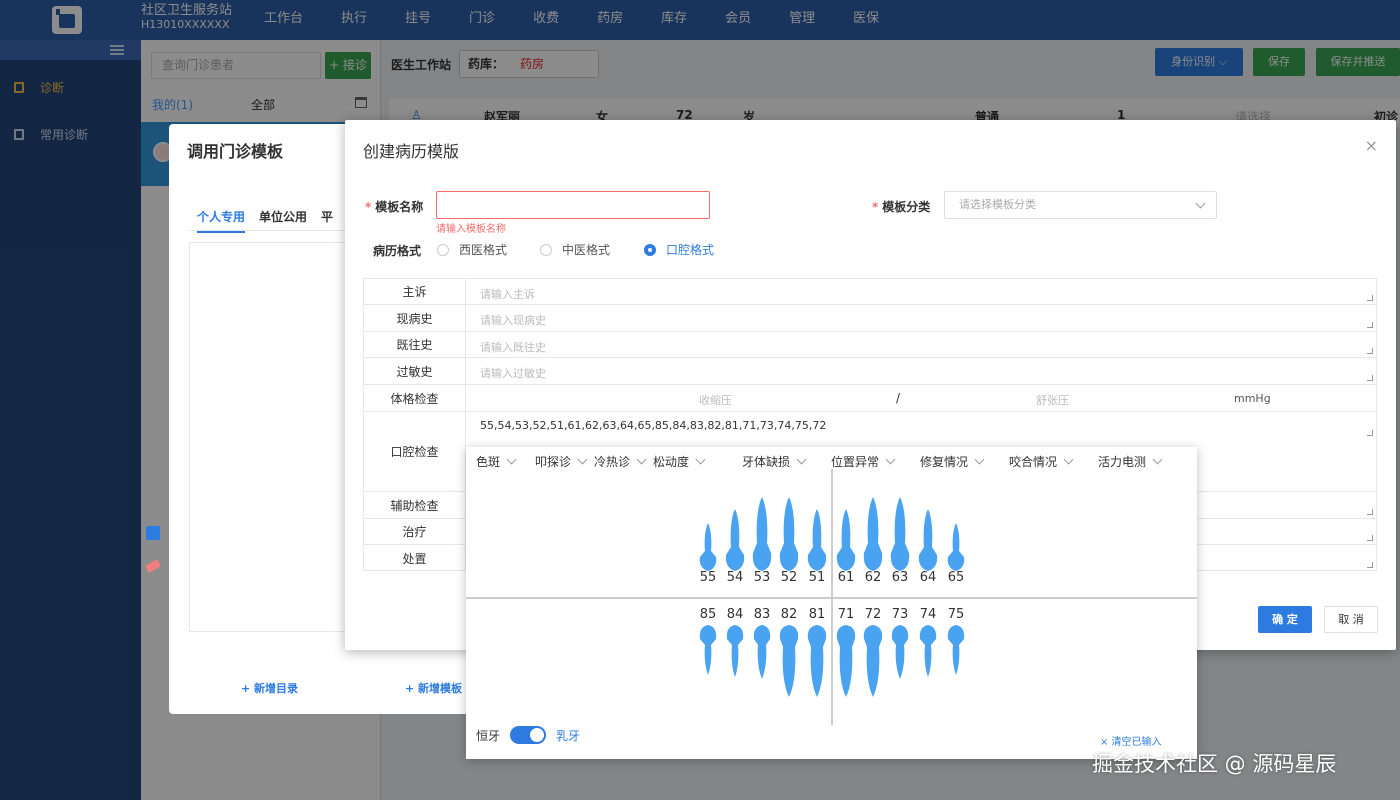  What do you see at coordinates (153, 533) in the screenshot?
I see `checkbox-icon` at bounding box center [153, 533].